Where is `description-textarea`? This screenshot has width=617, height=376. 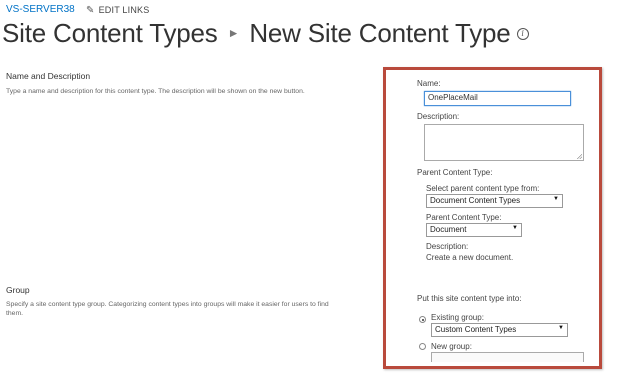
description-textarea is located at coordinates (504, 142).